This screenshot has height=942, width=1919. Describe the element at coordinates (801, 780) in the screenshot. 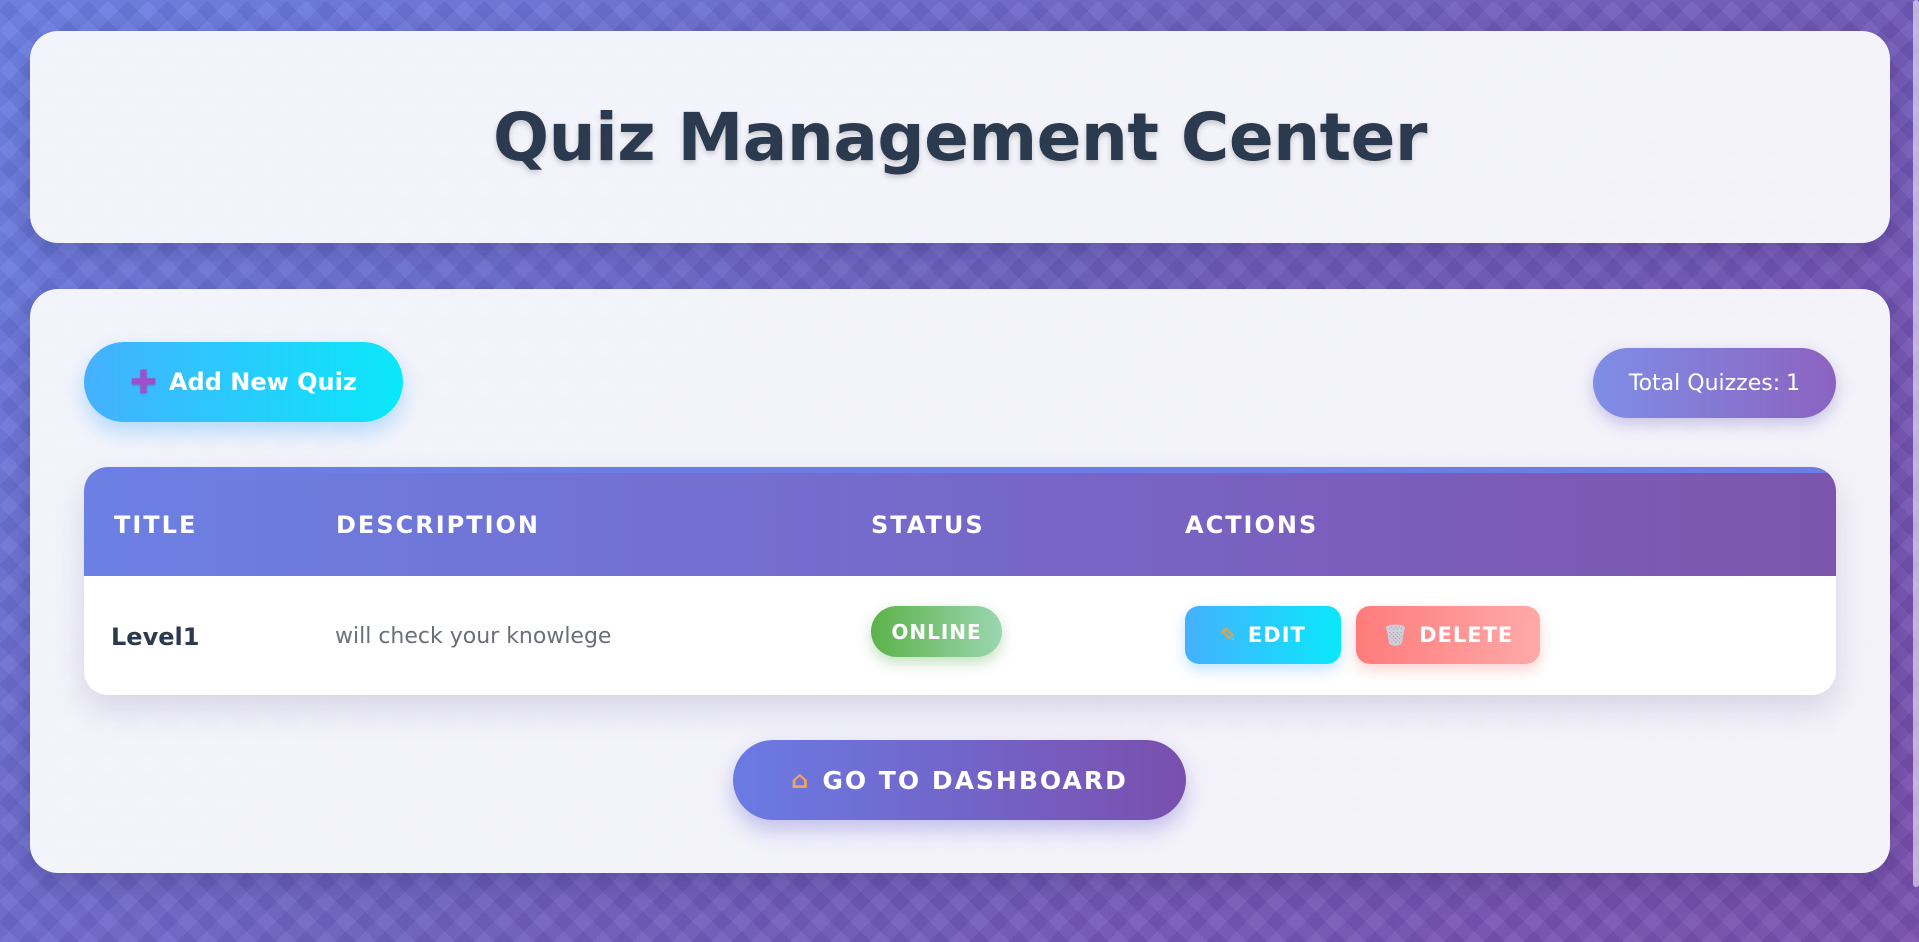

I see `home-icon: ⌂` at that location.